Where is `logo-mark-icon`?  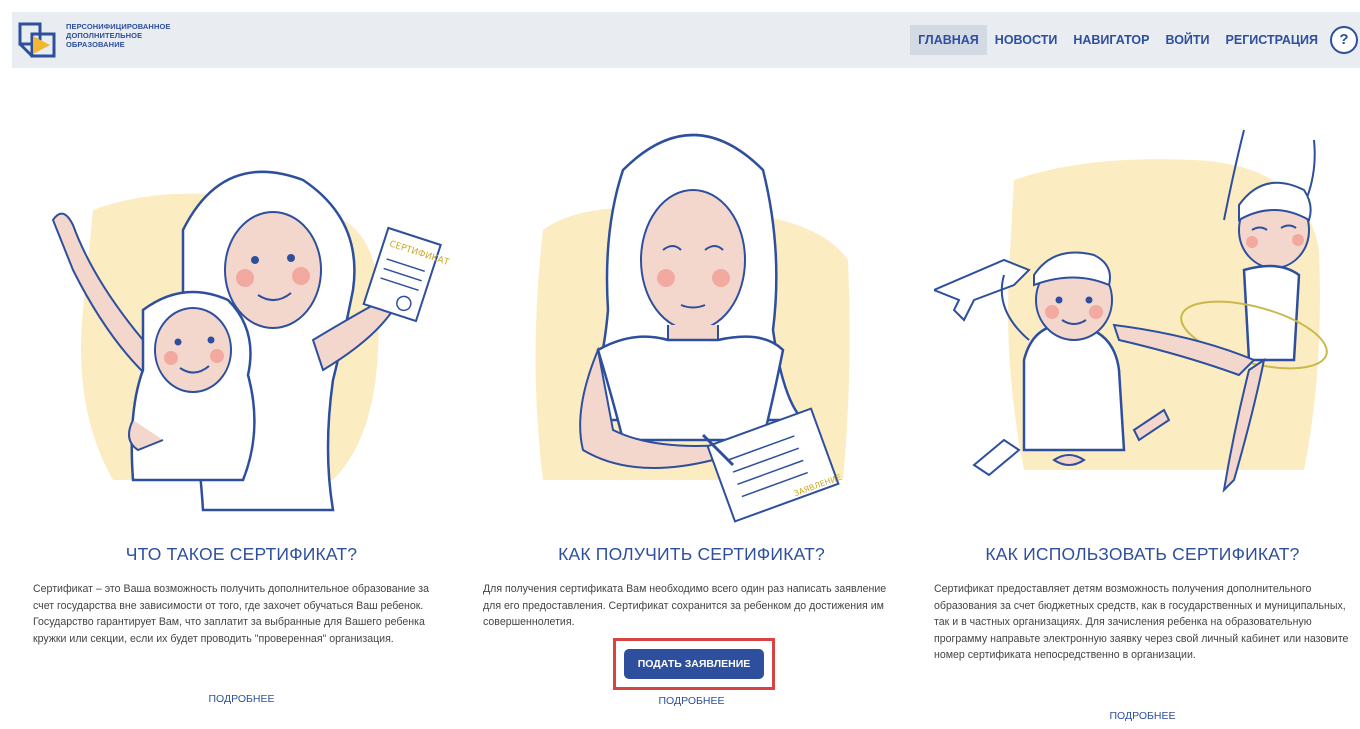
logo-mark-icon is located at coordinates (37, 40).